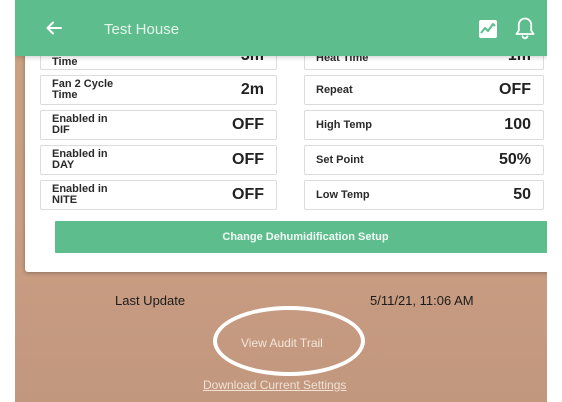 The image size is (562, 402). Describe the element at coordinates (158, 90) in the screenshot. I see `param-fan2-cycle-time: Fan 2 Cycle Time 2m` at that location.